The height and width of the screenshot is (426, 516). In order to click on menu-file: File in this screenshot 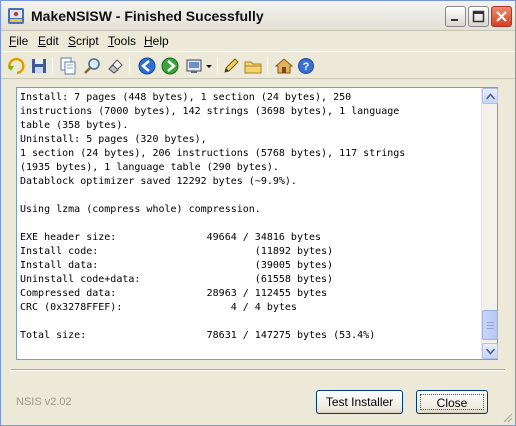, I will do `click(18, 41)`.